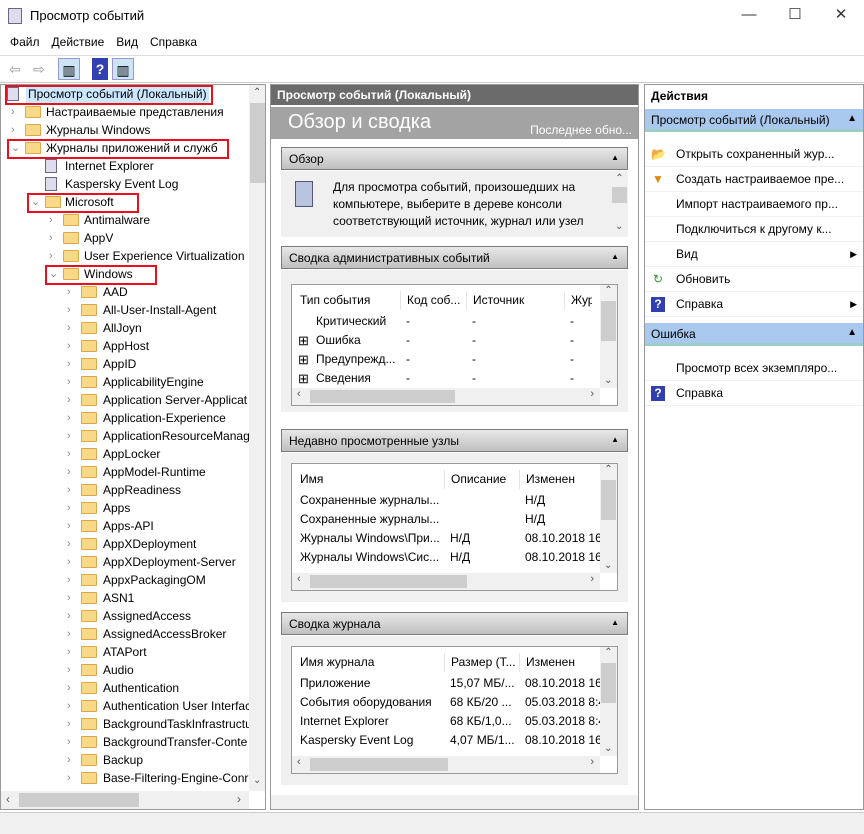 The height and width of the screenshot is (834, 864). I want to click on vertical-scrollbar: ⌃ ⌄, so click(608, 336).